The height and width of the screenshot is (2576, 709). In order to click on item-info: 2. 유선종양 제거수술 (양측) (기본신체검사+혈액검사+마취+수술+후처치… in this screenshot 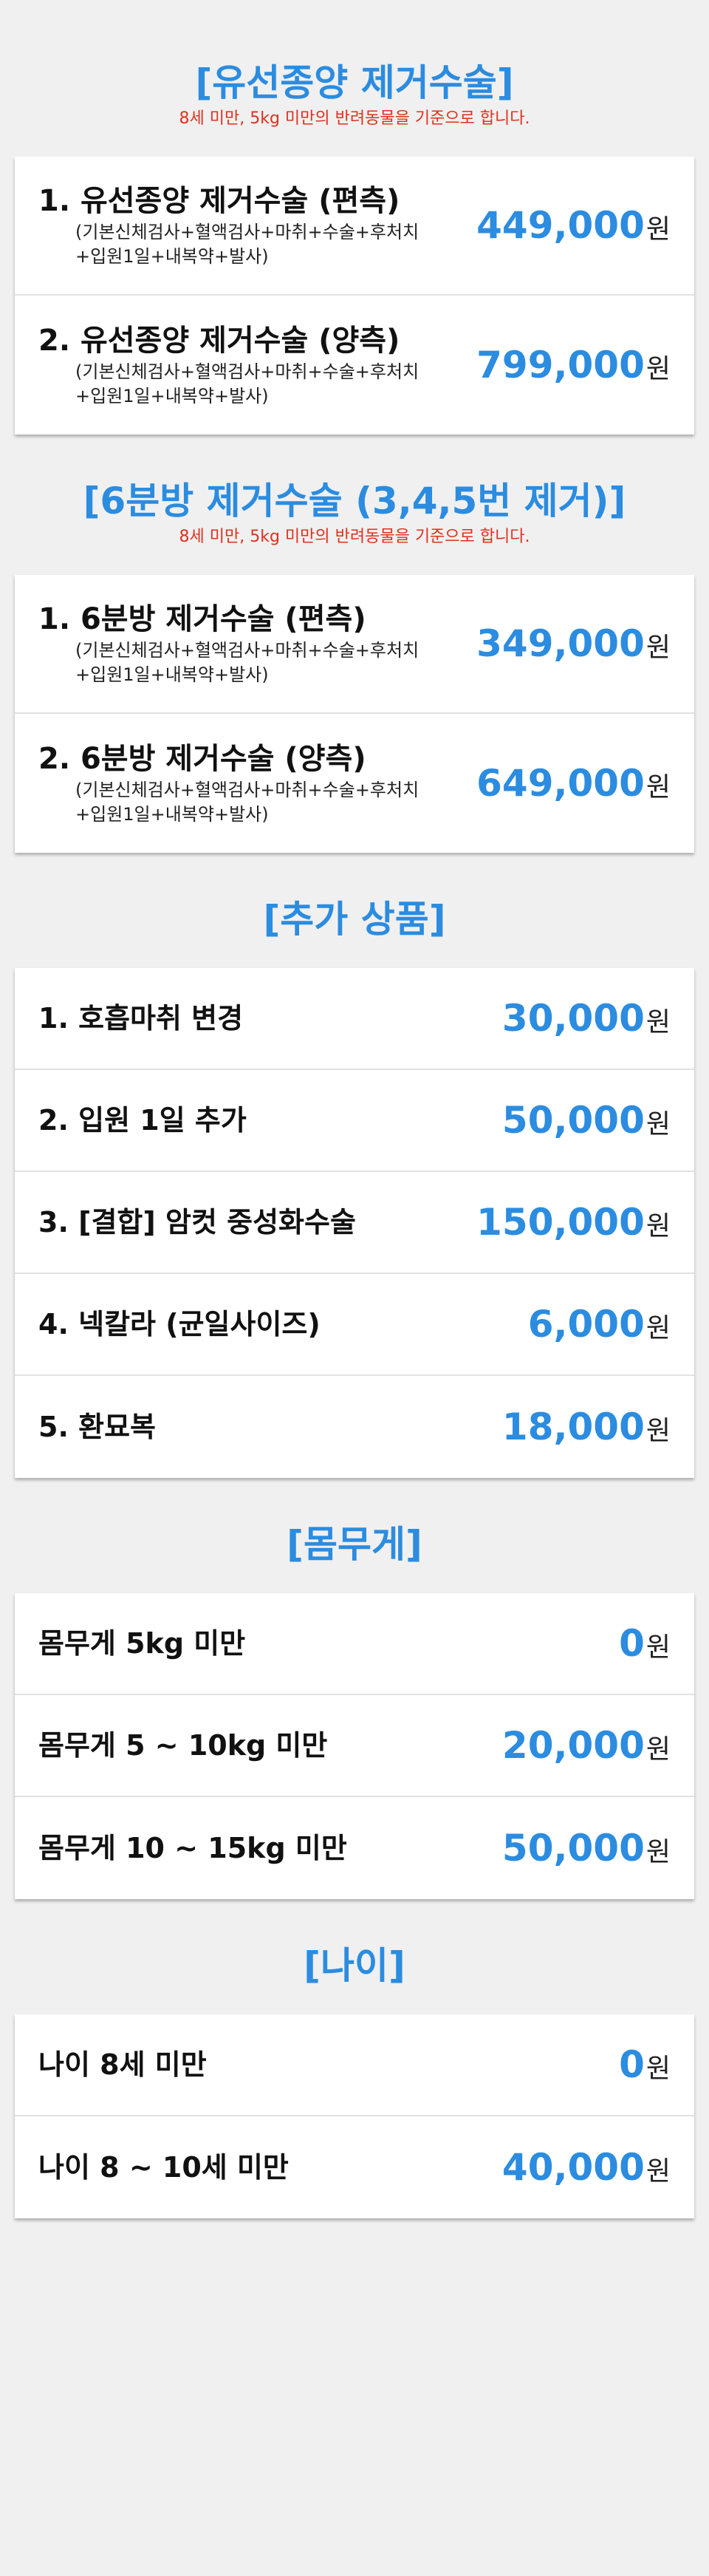, I will do `click(228, 365)`.